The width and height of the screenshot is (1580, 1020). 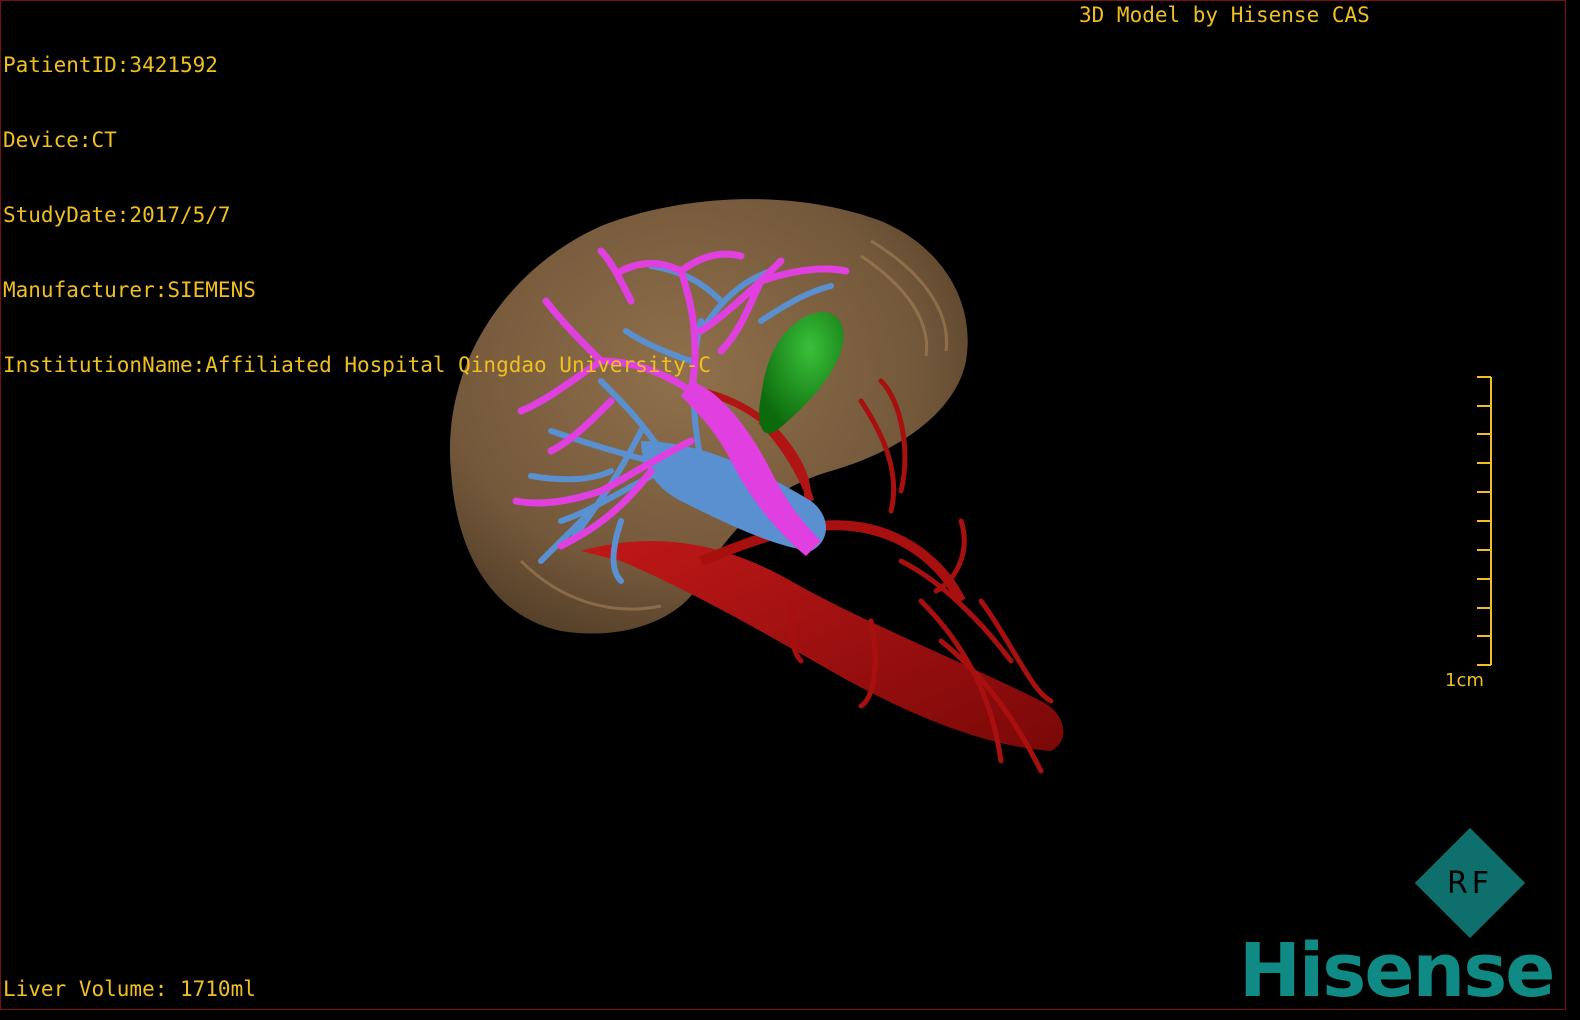 I want to click on study-date: StudyDate:2017/5/7, so click(x=117, y=215).